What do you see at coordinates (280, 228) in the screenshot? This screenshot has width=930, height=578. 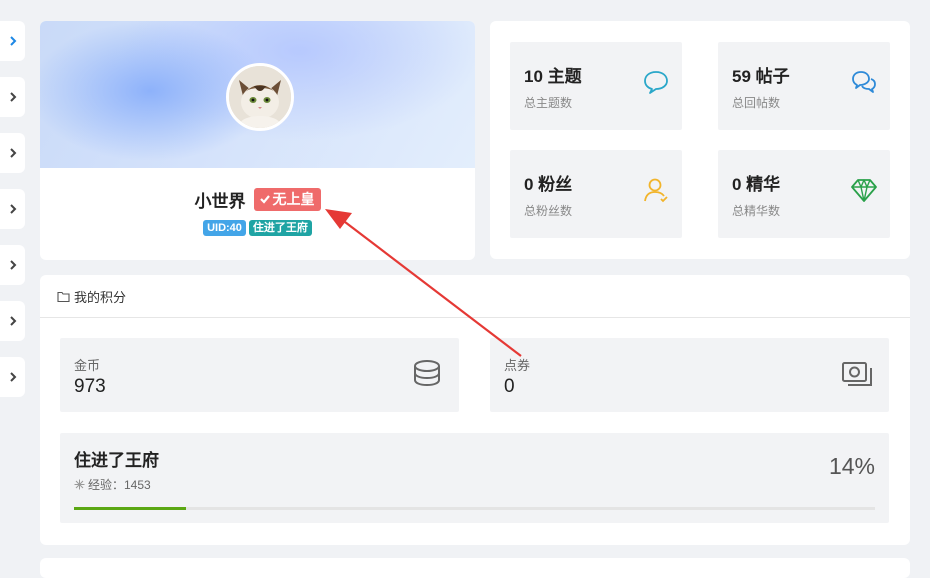 I see `level-tag: 住进了王府` at bounding box center [280, 228].